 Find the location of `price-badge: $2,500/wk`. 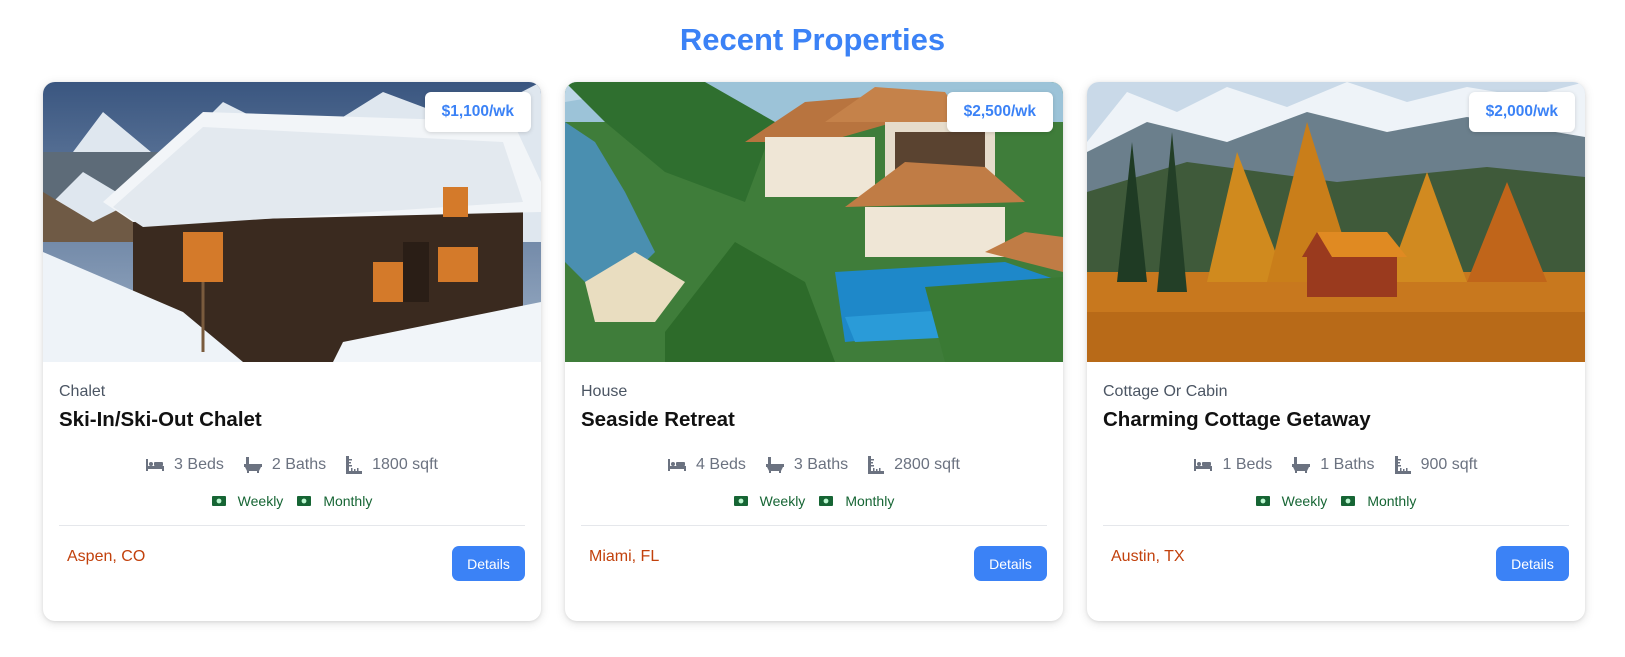

price-badge: $2,500/wk is located at coordinates (999, 112).